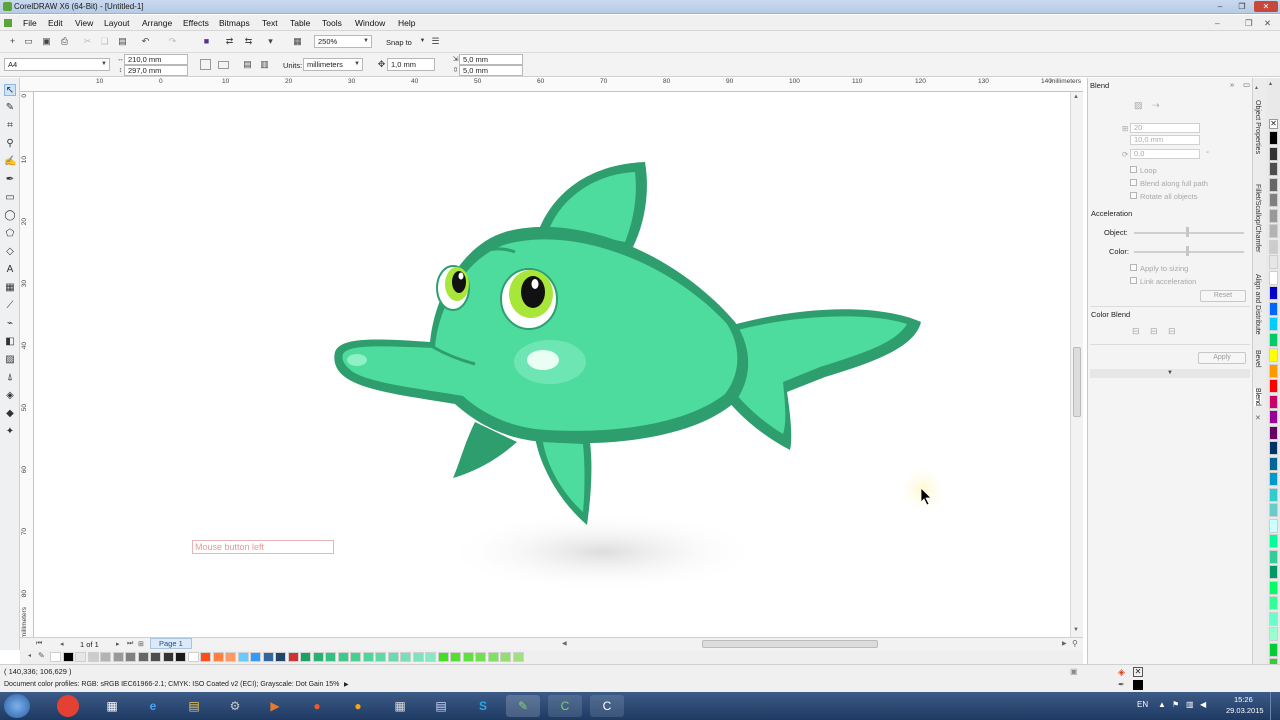 This screenshot has height=720, width=1280. Describe the element at coordinates (41, 655) in the screenshot. I see `palette-eyedropper-icon: ✎` at that location.